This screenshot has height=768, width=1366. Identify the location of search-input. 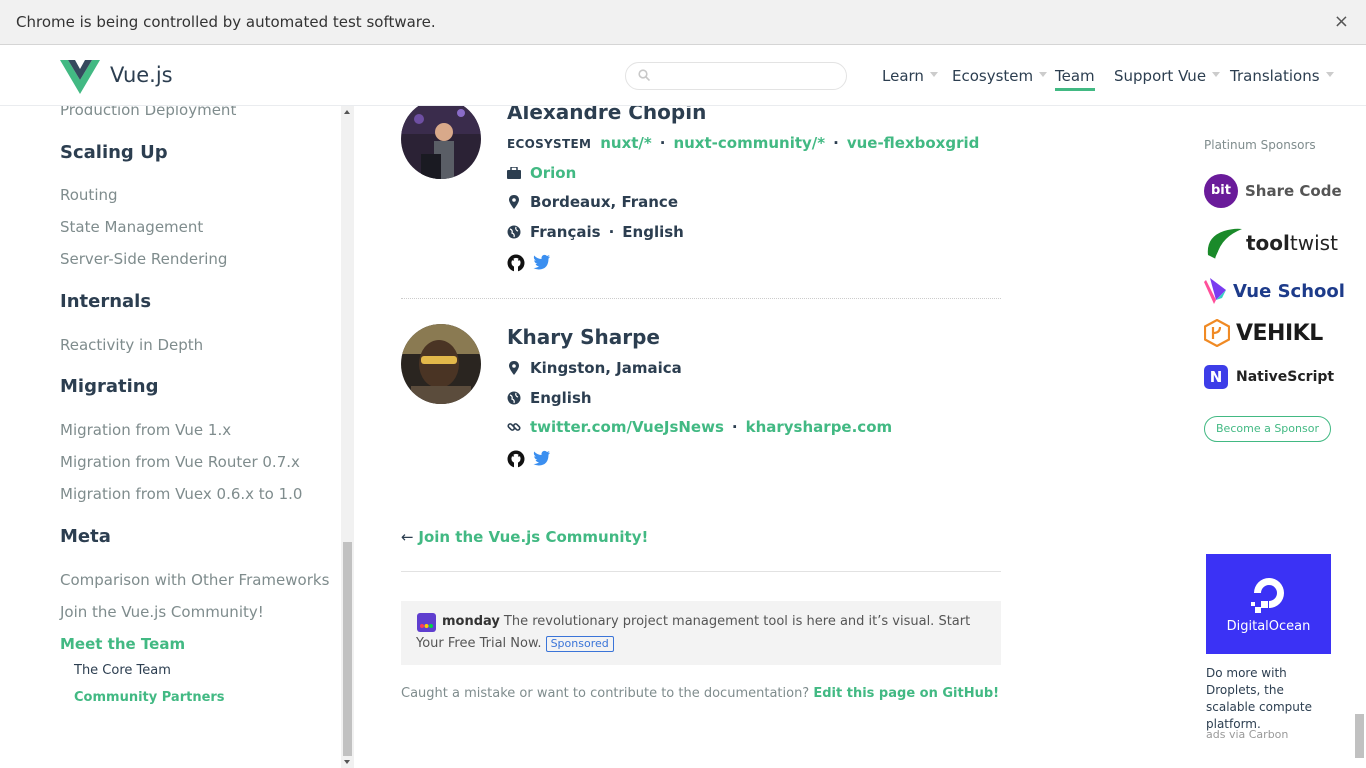
(748, 77).